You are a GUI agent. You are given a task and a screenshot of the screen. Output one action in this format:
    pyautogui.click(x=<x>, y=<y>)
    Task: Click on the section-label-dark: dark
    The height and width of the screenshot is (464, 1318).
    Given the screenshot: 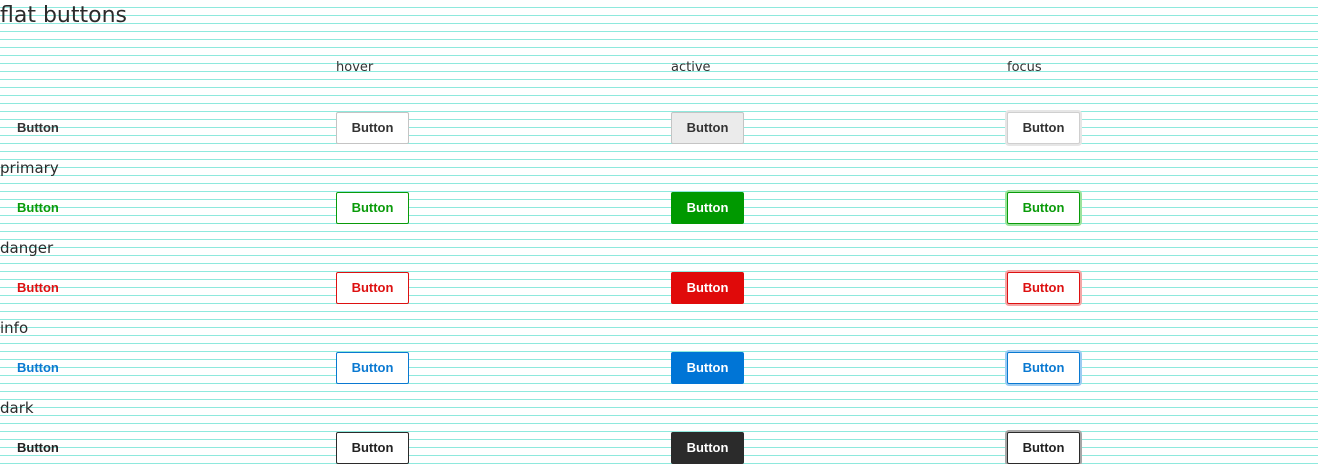 What is the action you would take?
    pyautogui.click(x=17, y=408)
    